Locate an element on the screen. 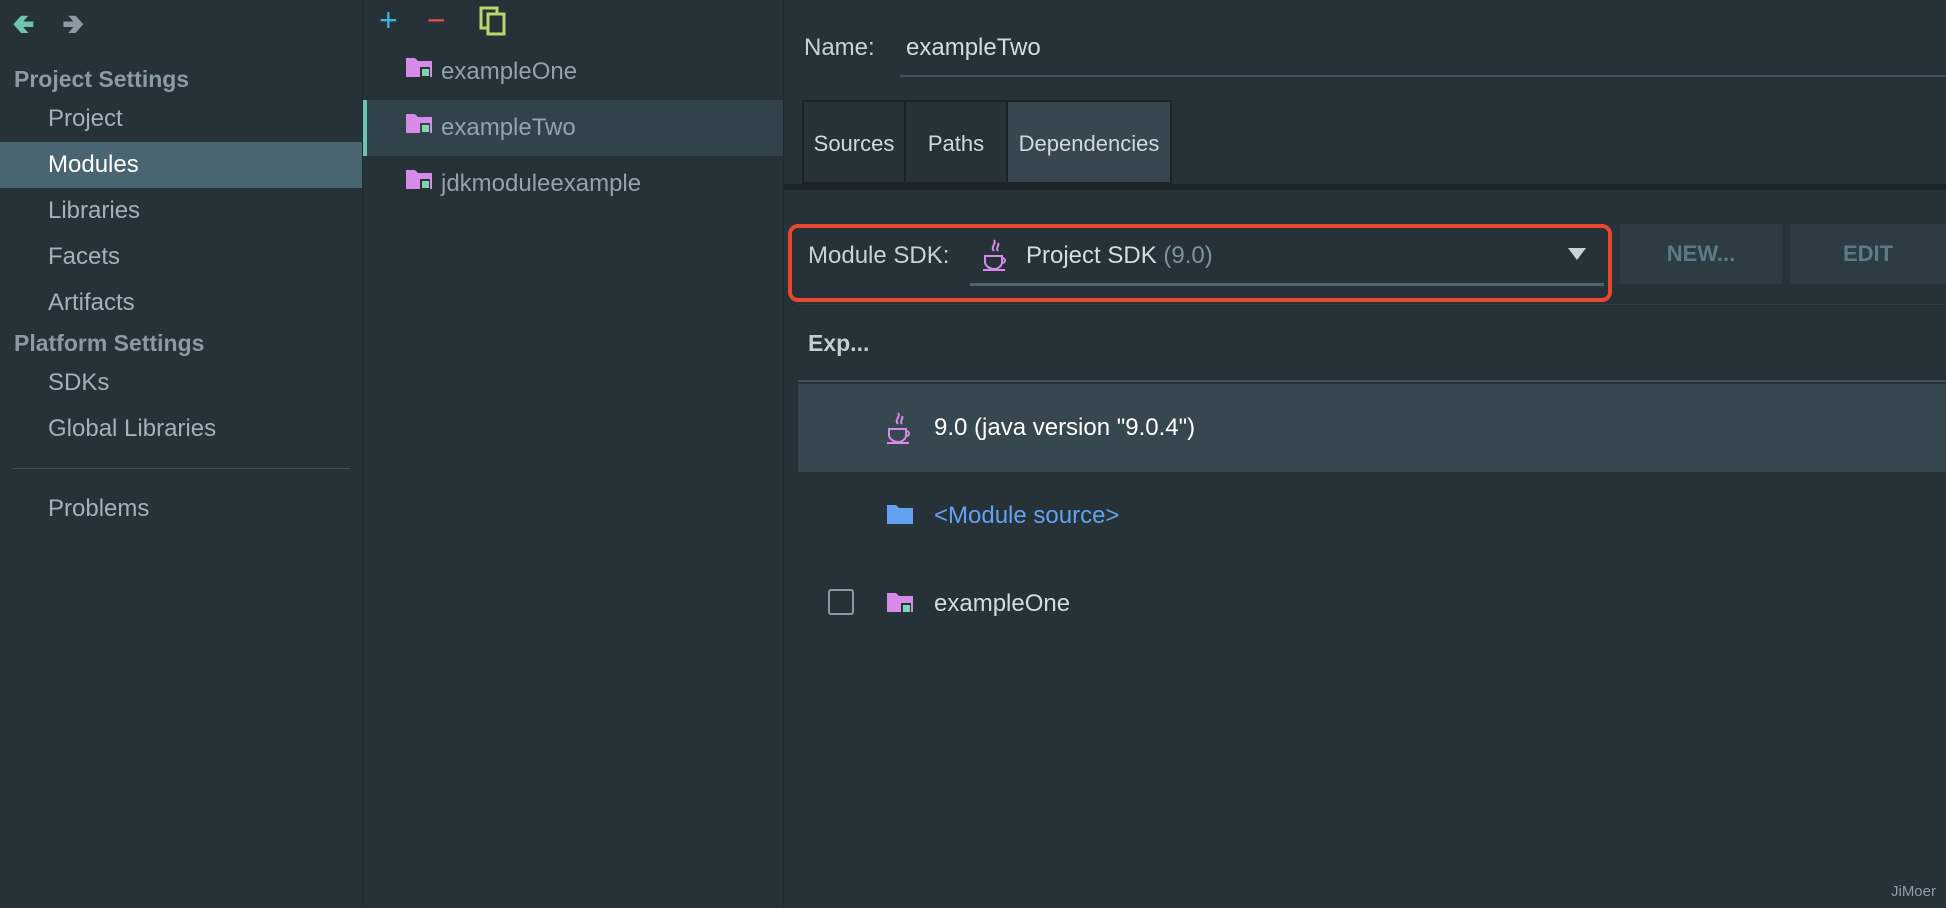 Image resolution: width=1946 pixels, height=908 pixels. sdk-separator is located at coordinates (1372, 304).